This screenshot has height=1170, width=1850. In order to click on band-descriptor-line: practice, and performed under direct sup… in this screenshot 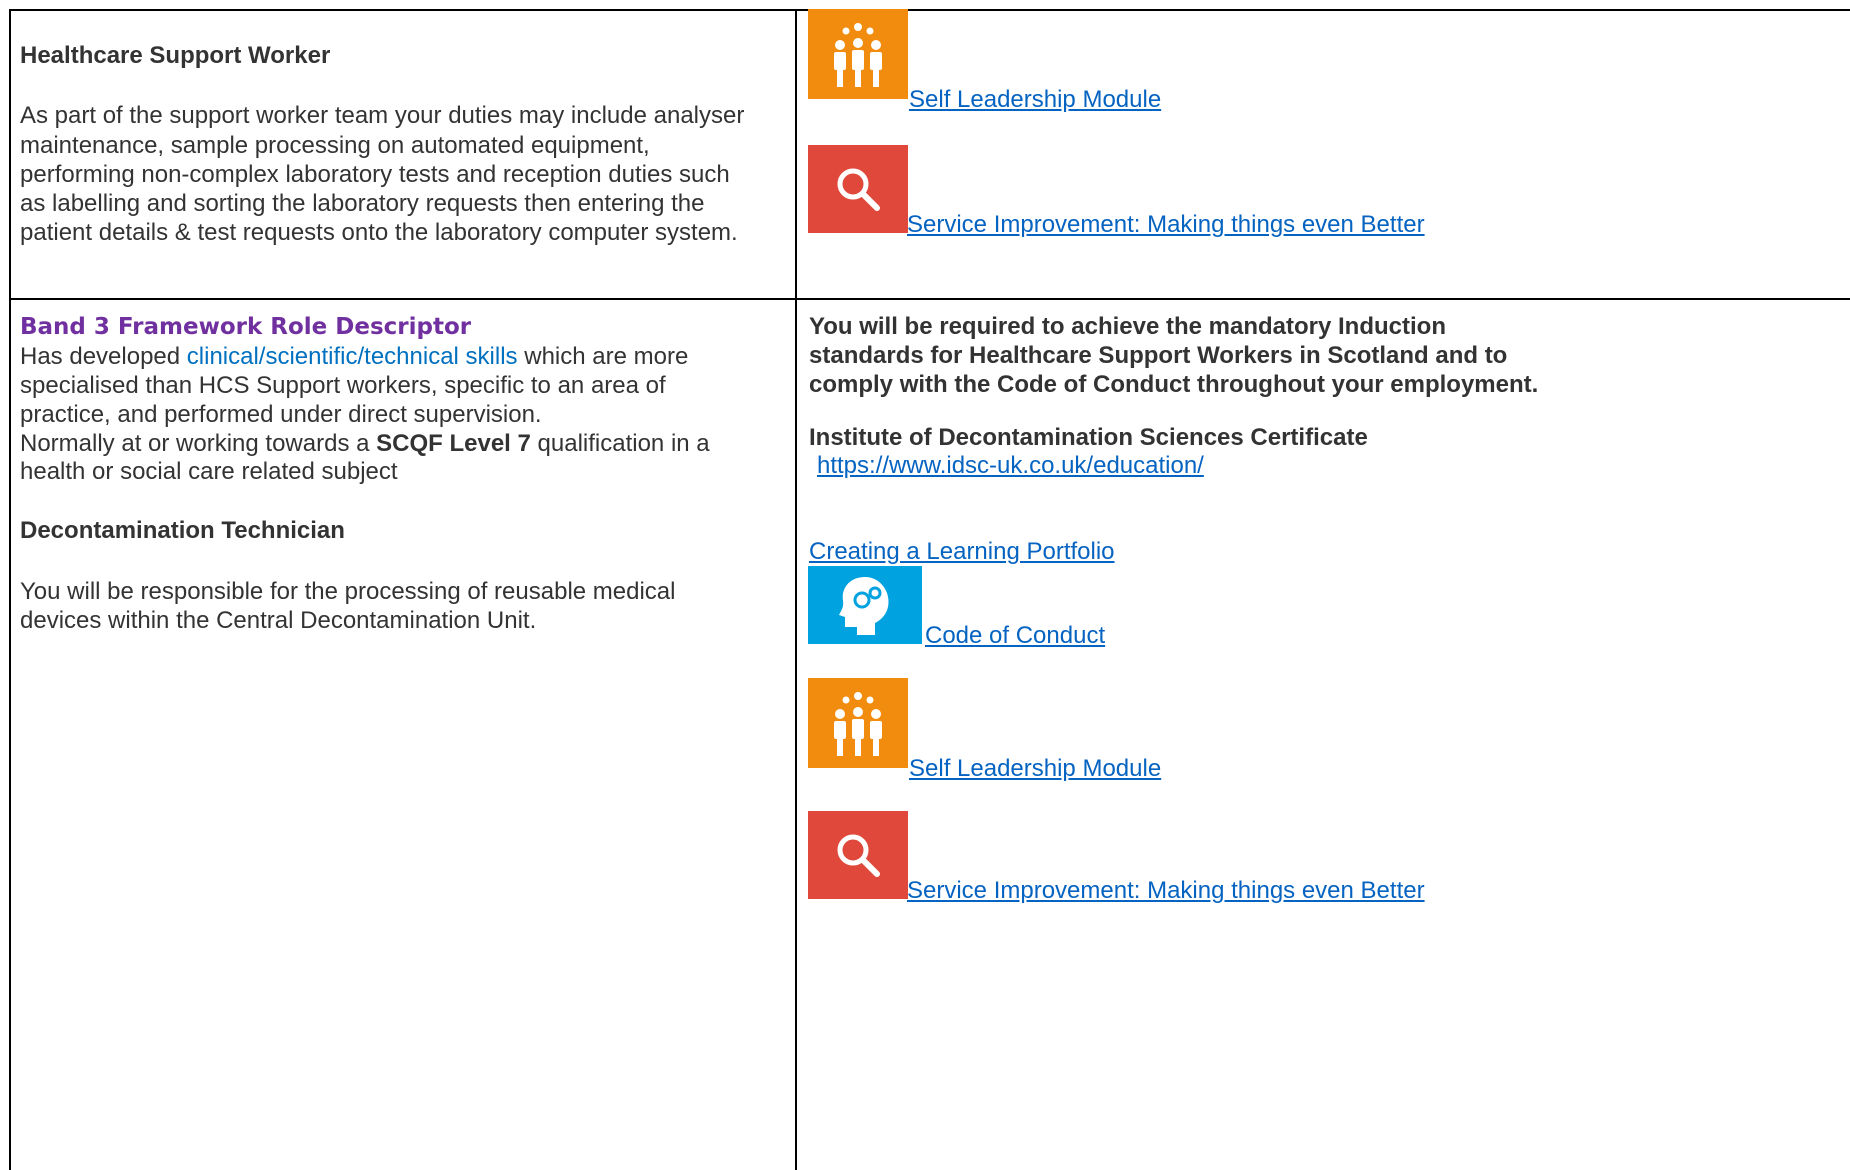, I will do `click(281, 414)`.